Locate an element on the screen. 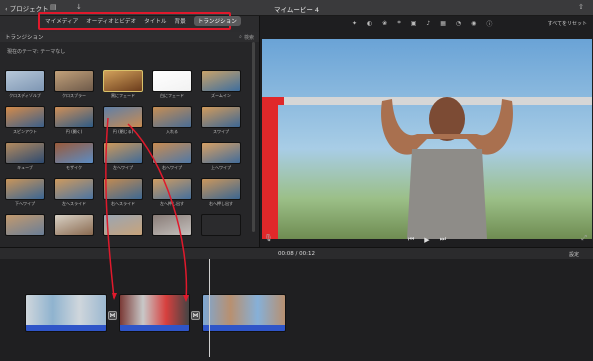 The image size is (593, 361). transition-item: モザイク is located at coordinates (74, 156).